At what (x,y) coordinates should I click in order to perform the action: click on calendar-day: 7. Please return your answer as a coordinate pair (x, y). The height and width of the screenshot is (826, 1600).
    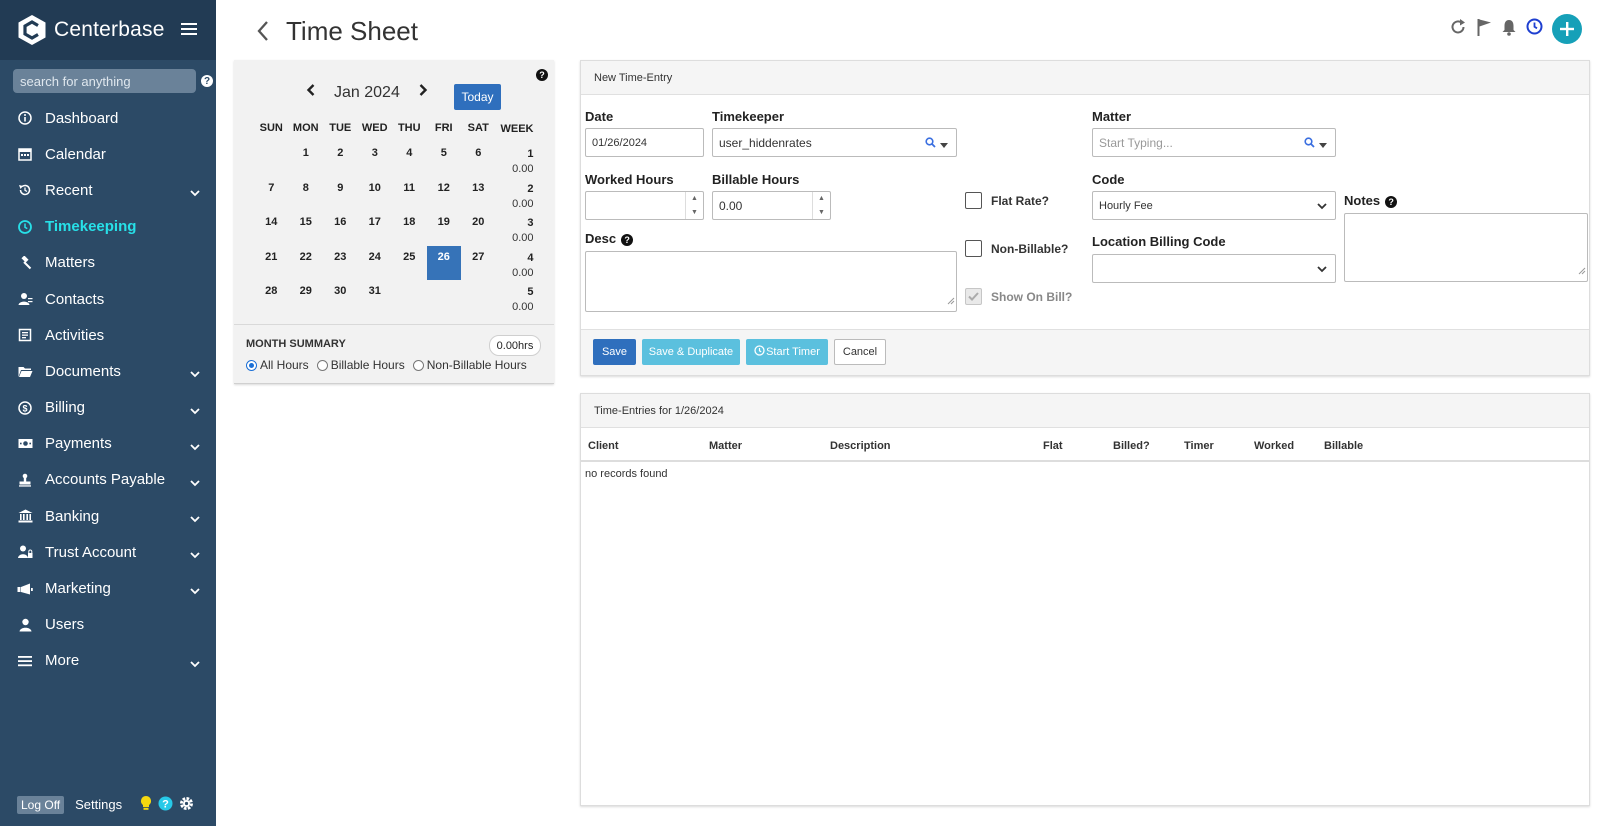
    Looking at the image, I should click on (271, 194).